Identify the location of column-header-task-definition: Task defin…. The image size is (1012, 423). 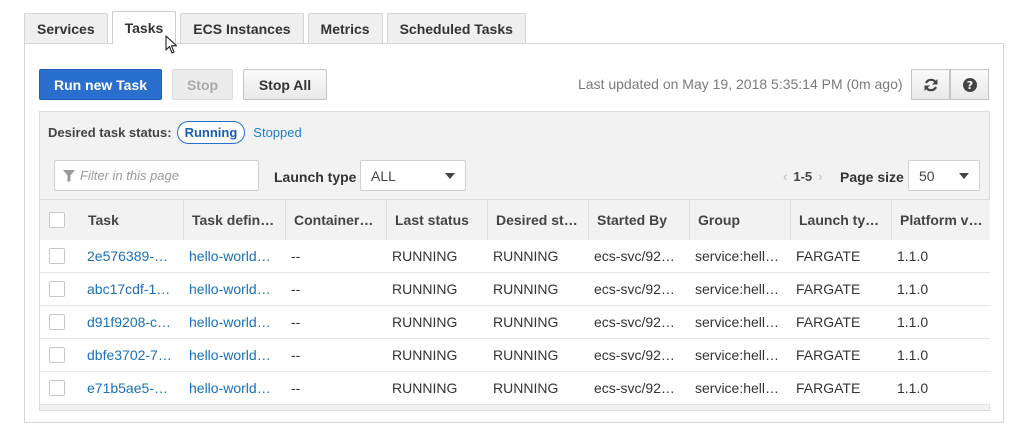
(233, 220).